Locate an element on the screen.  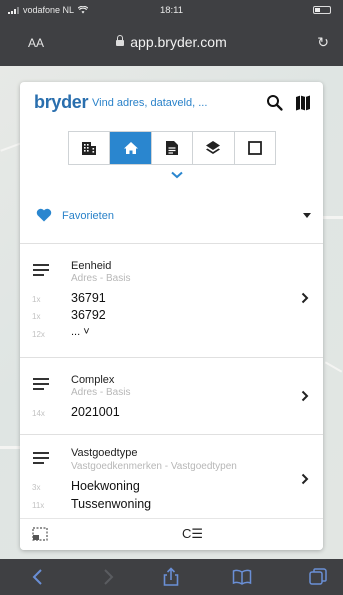
favorites-row: Favorieten is located at coordinates (171, 222).